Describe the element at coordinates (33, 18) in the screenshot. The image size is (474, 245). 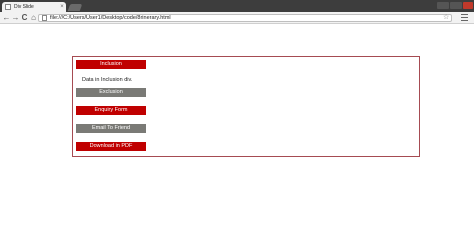
I see `home-icon: ⌂` at that location.